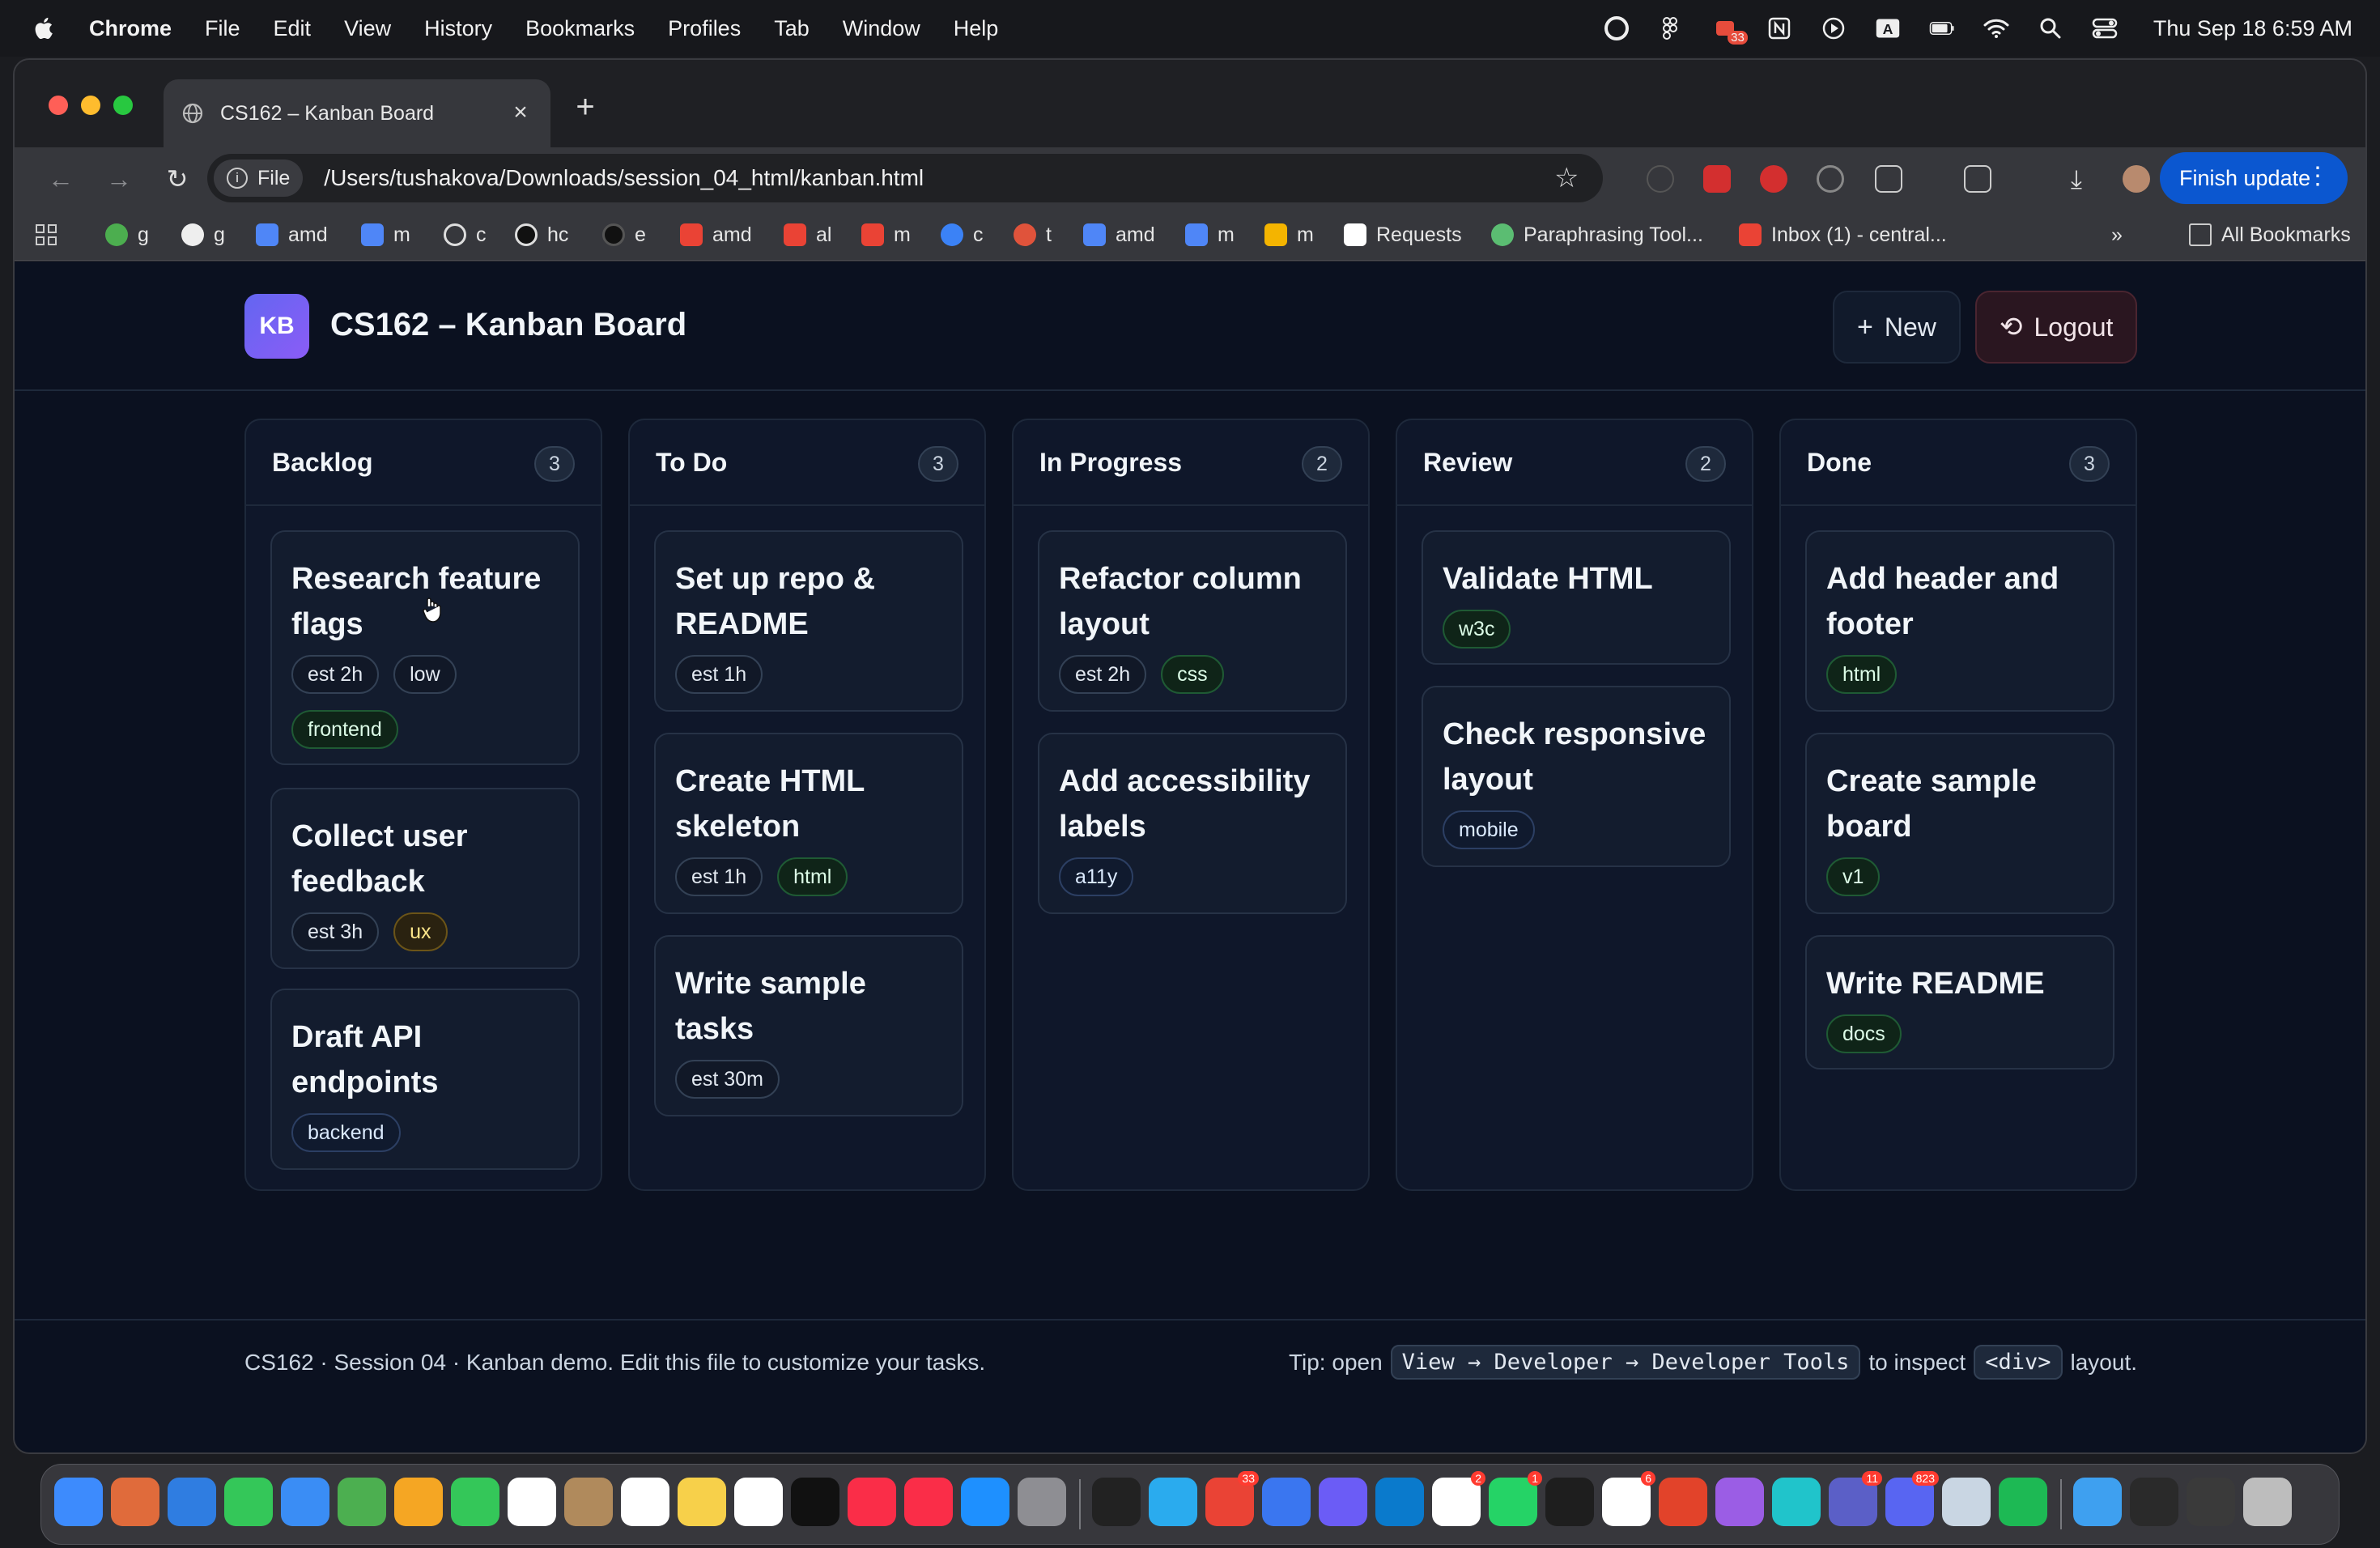 Image resolution: width=2380 pixels, height=1548 pixels. Describe the element at coordinates (1959, 1002) in the screenshot. I see `task-card: Write README docs` at that location.